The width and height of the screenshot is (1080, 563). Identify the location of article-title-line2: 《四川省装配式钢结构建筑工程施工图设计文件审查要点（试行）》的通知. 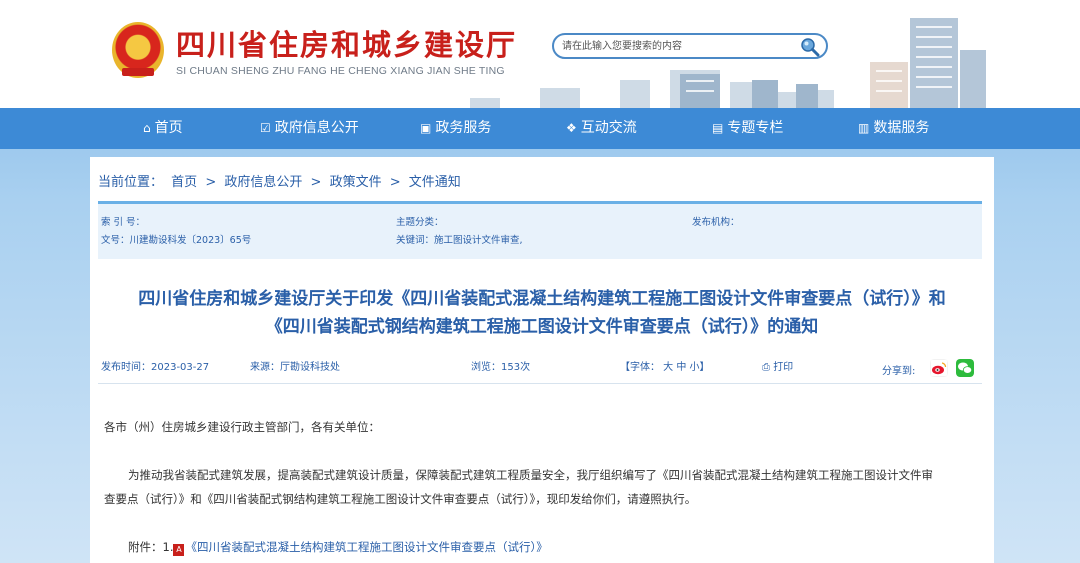
(542, 327).